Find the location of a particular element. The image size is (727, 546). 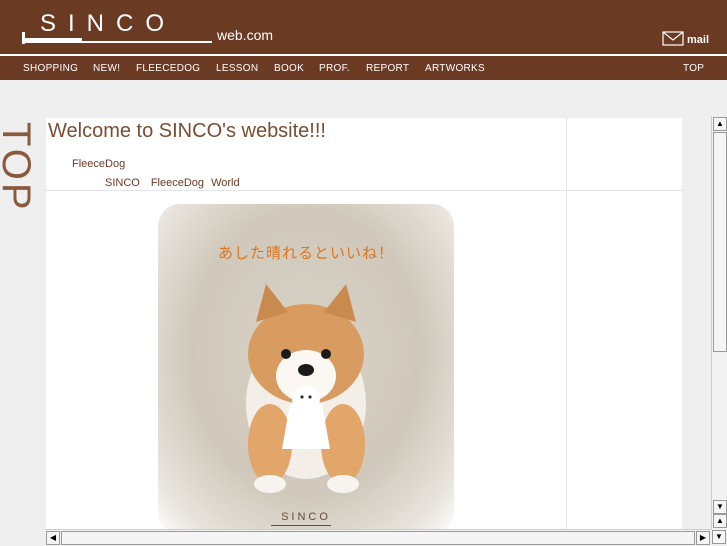

scroll-down-corner-button: ▼ is located at coordinates (719, 537).